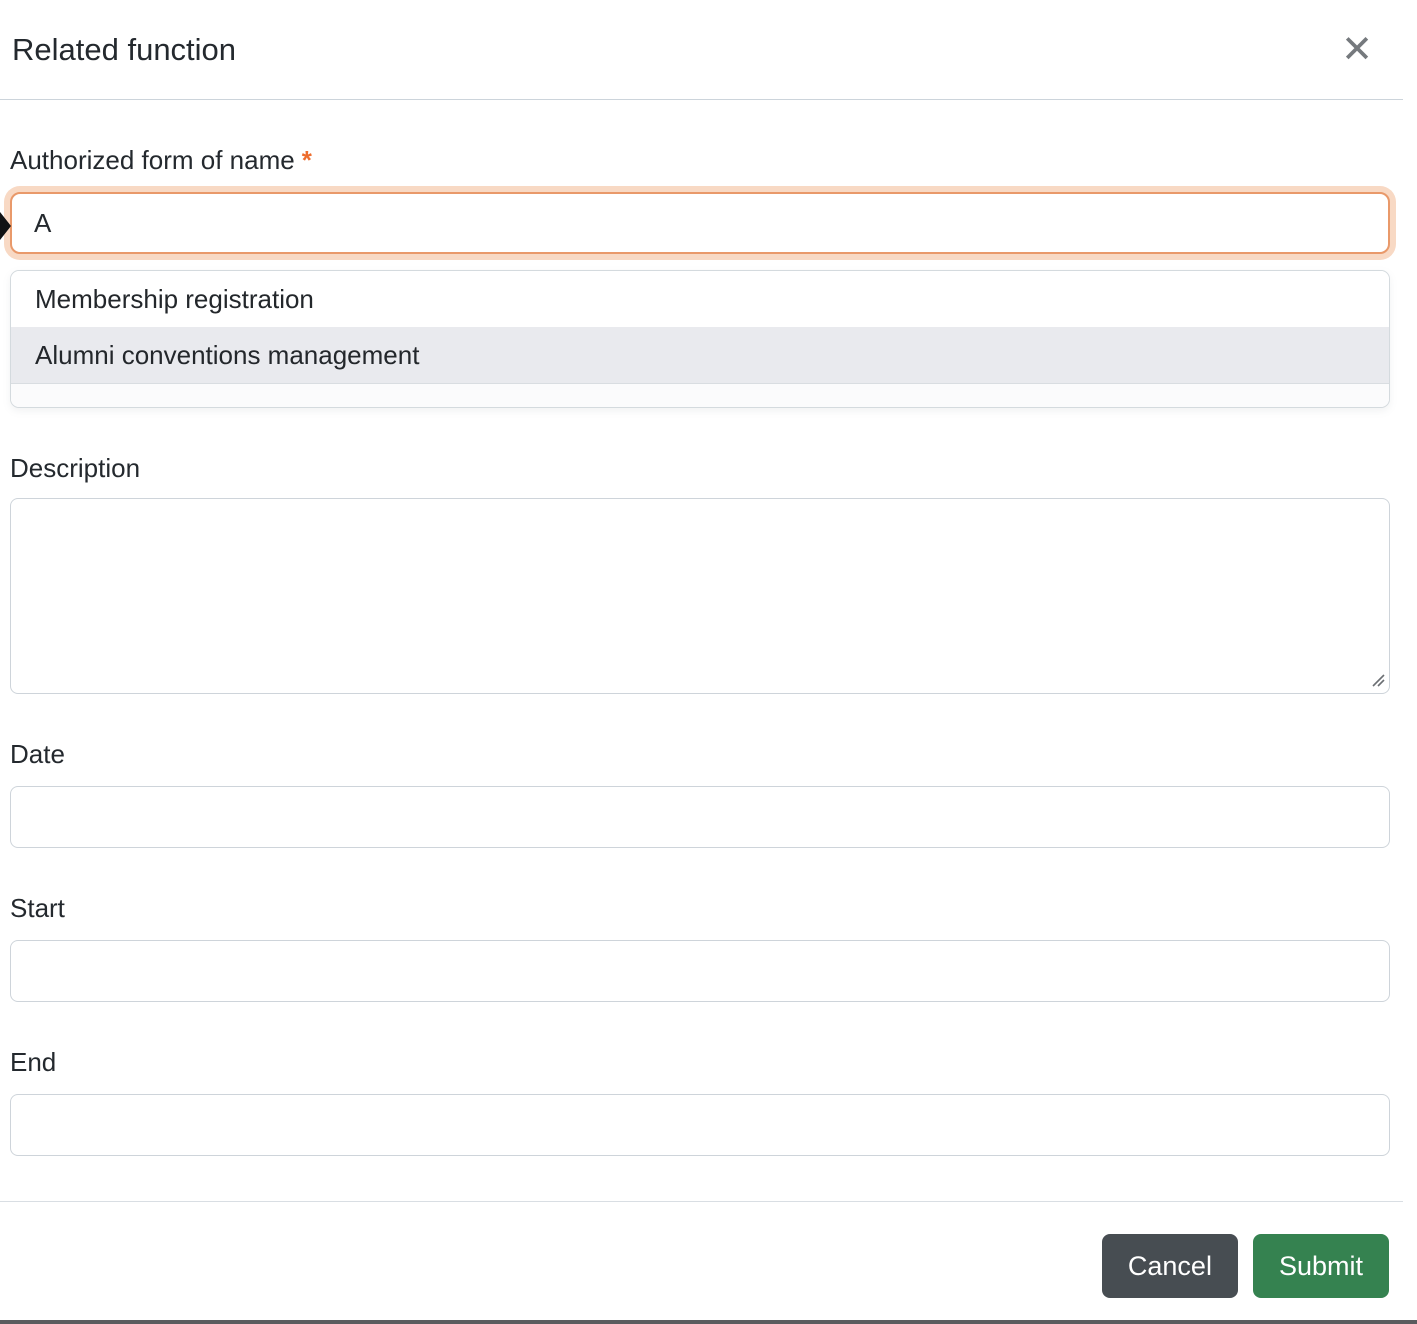  I want to click on mouse-cursor, so click(5, 226).